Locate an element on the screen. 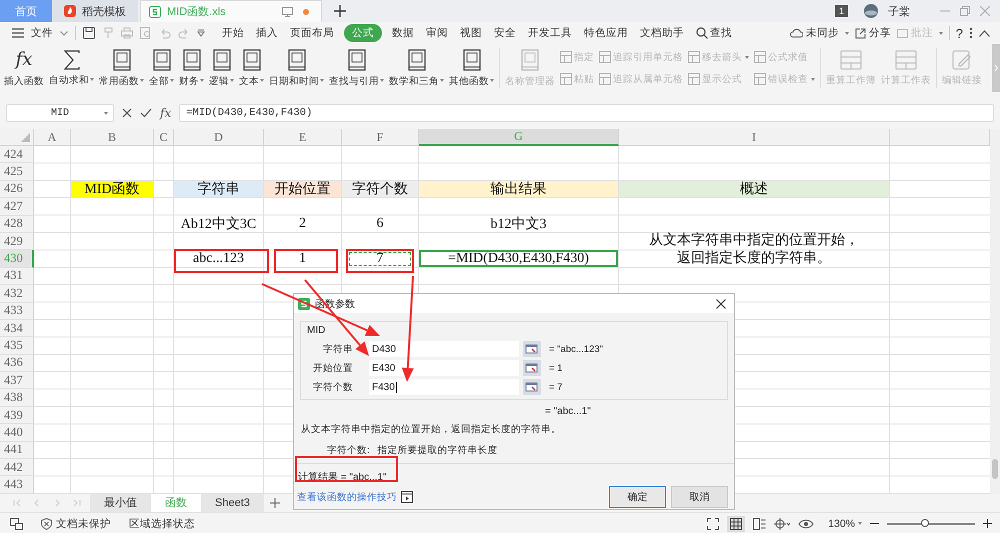  ribbon-button: fx 插入函数 is located at coordinates (24, 68).